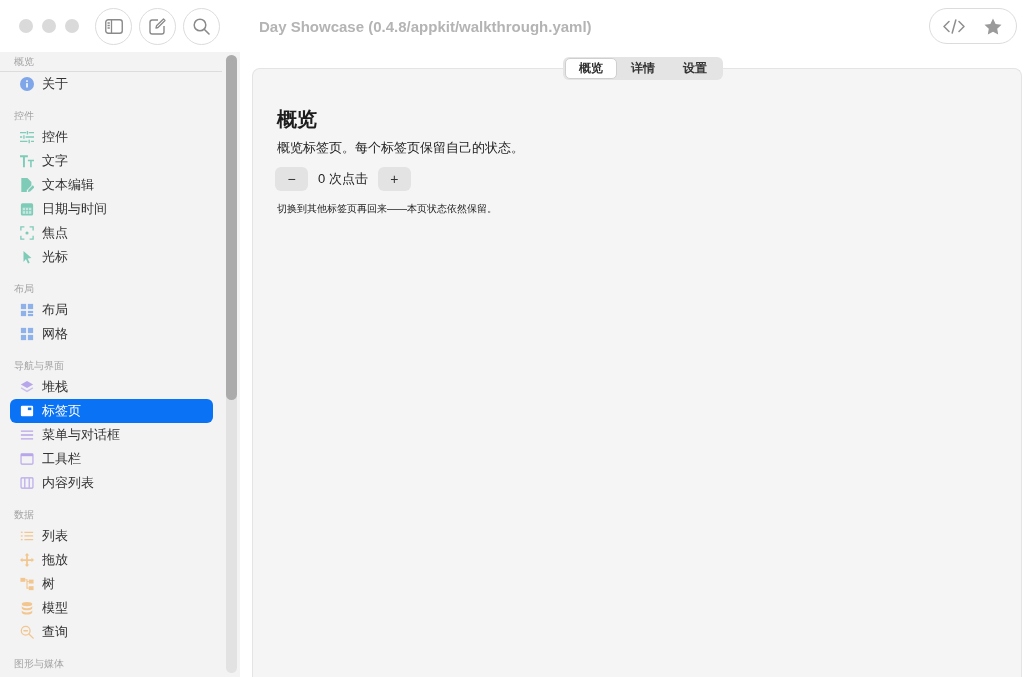  I want to click on section-header: 控件, so click(24, 116).